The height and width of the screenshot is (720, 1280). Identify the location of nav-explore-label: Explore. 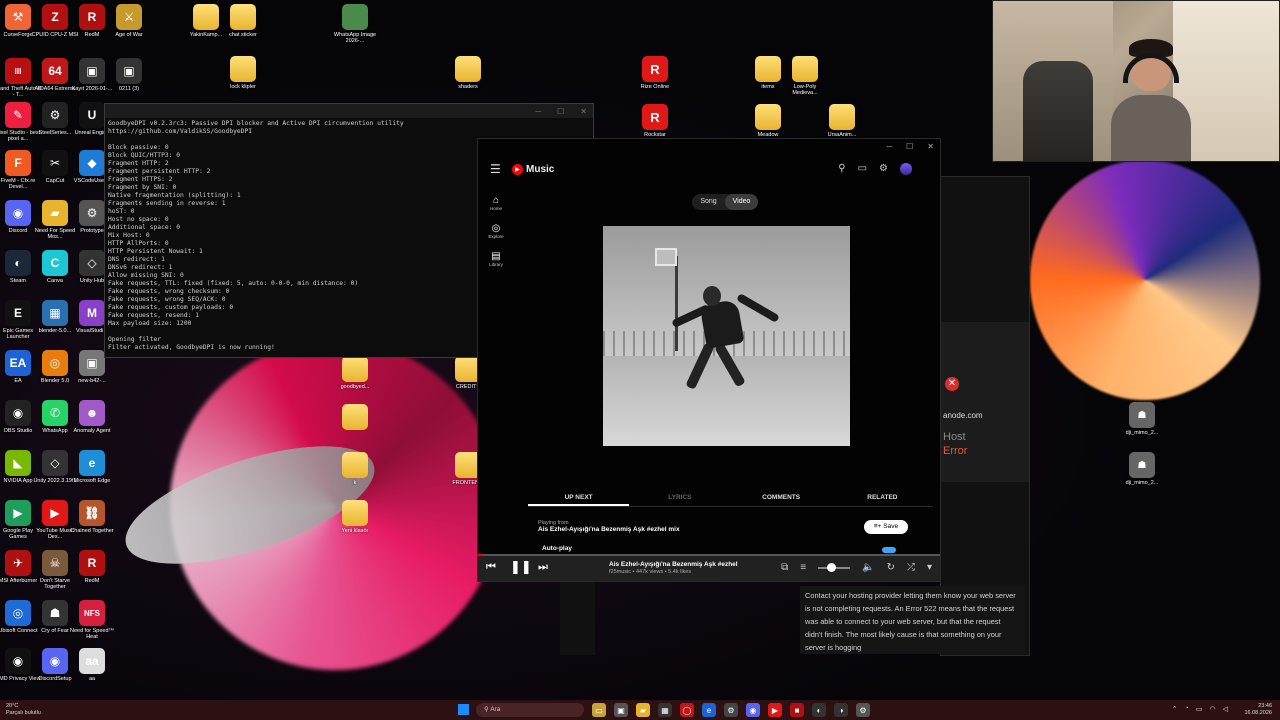
(496, 236).